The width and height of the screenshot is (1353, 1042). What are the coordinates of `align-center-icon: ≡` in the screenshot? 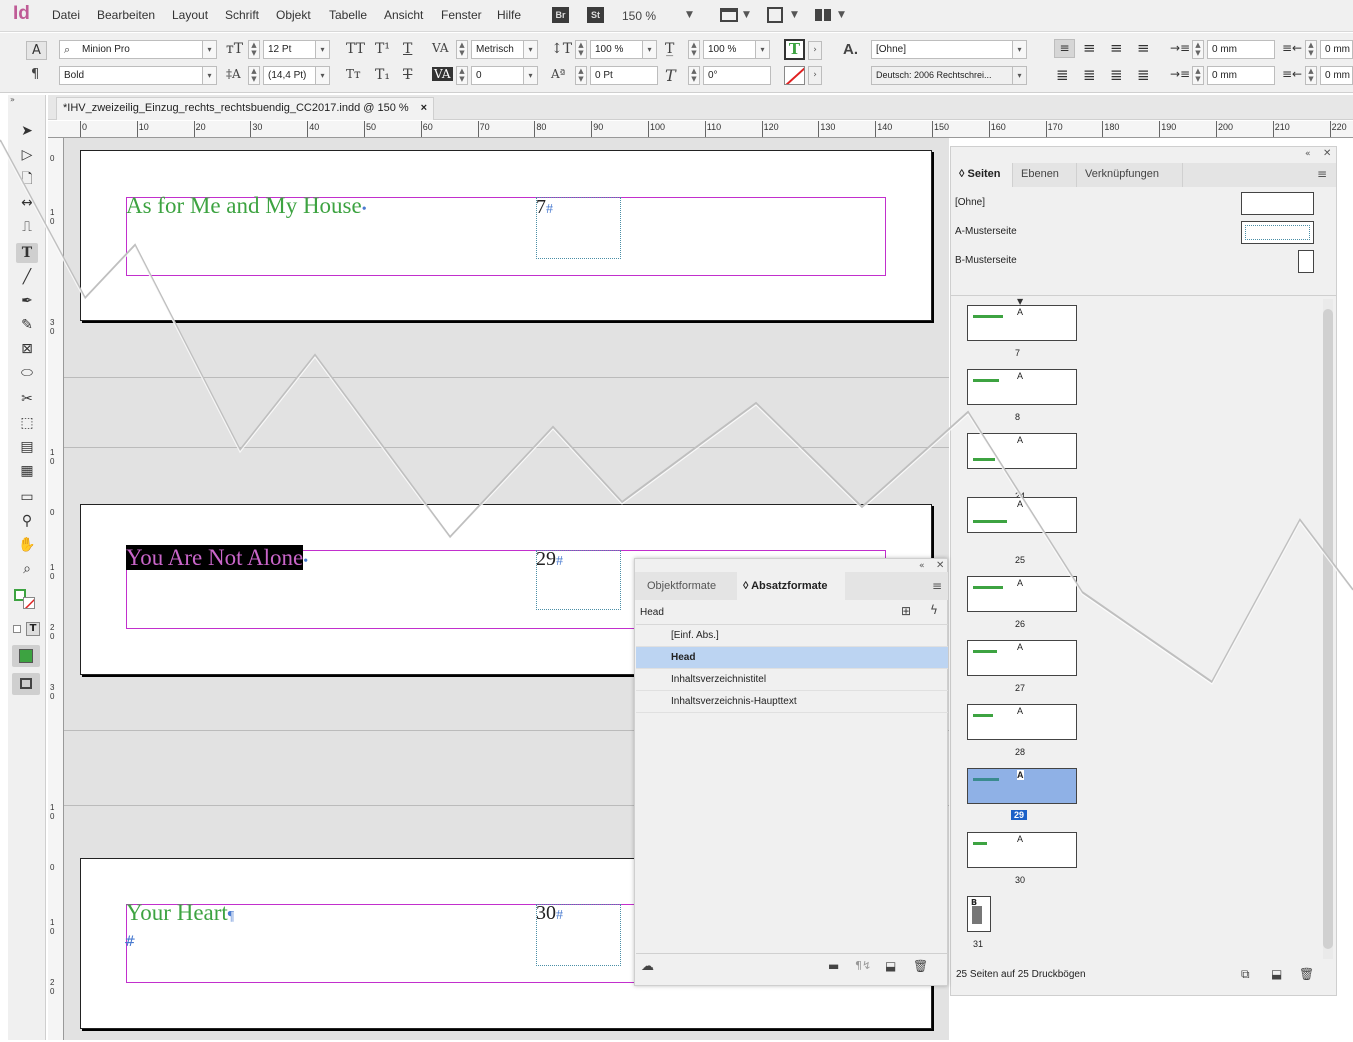 It's located at (1089, 48).